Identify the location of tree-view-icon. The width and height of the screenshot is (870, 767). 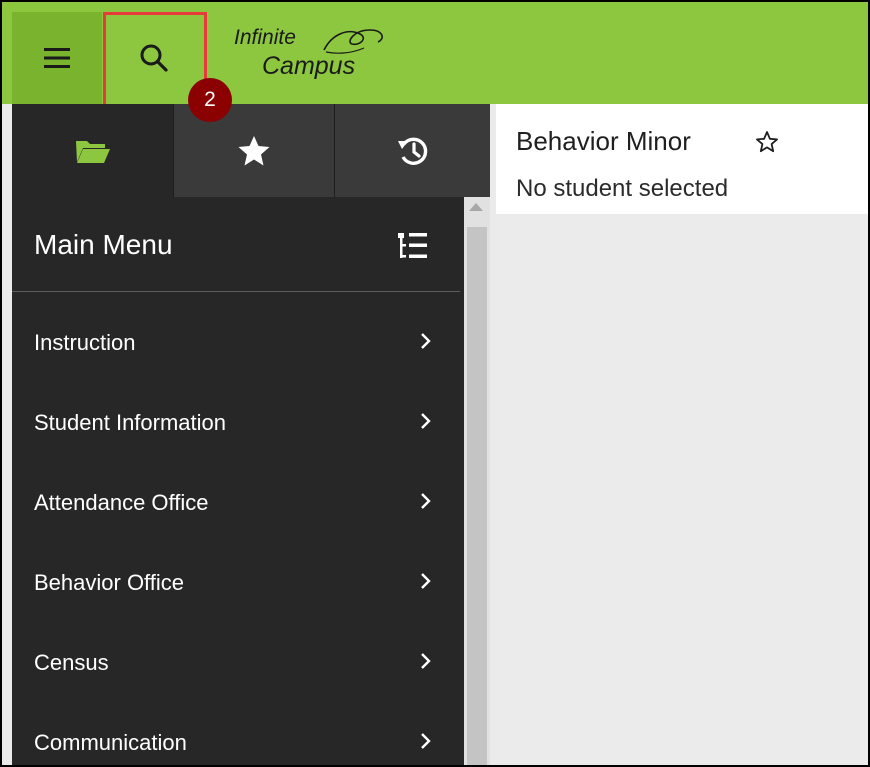
(413, 246).